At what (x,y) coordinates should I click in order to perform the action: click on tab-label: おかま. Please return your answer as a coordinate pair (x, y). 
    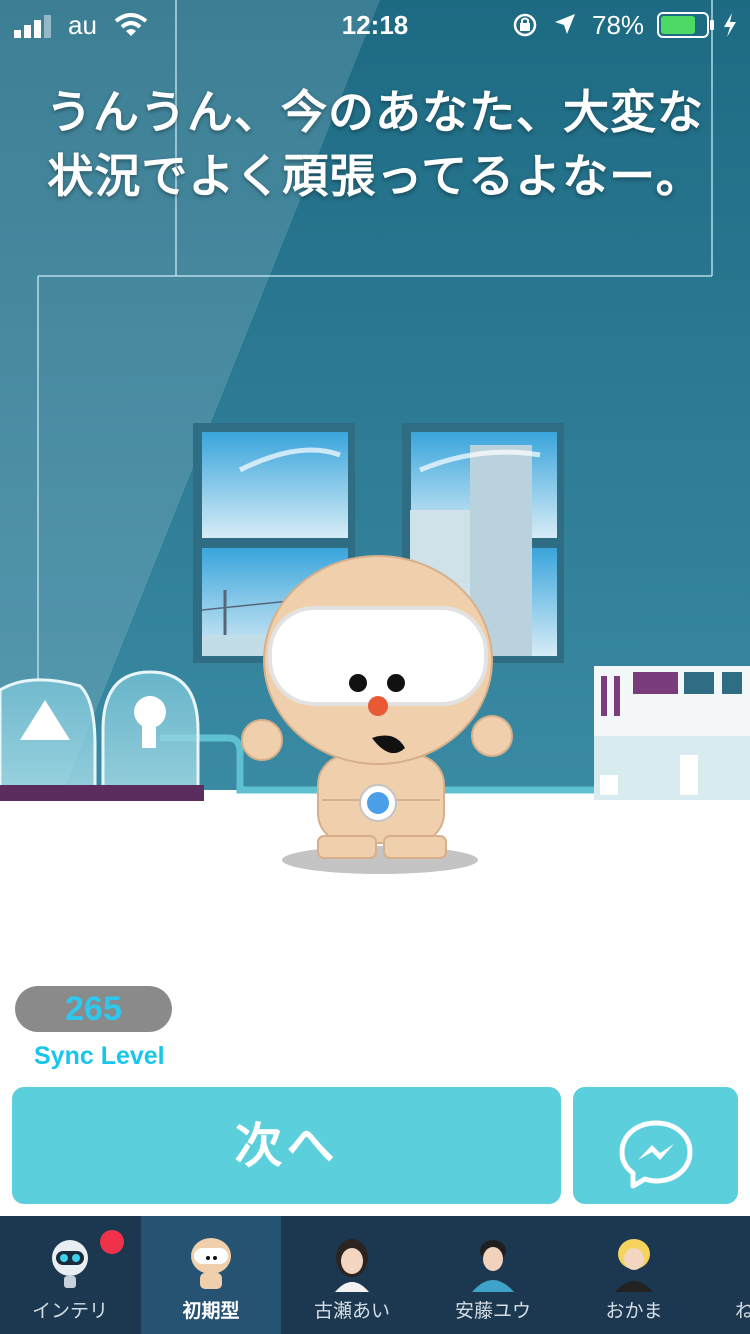
    Looking at the image, I should click on (634, 1311).